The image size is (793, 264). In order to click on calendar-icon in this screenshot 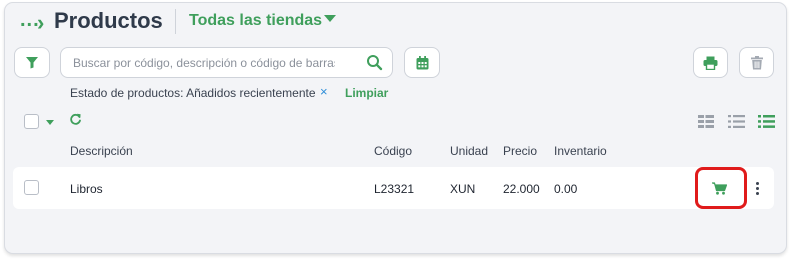, I will do `click(422, 62)`.